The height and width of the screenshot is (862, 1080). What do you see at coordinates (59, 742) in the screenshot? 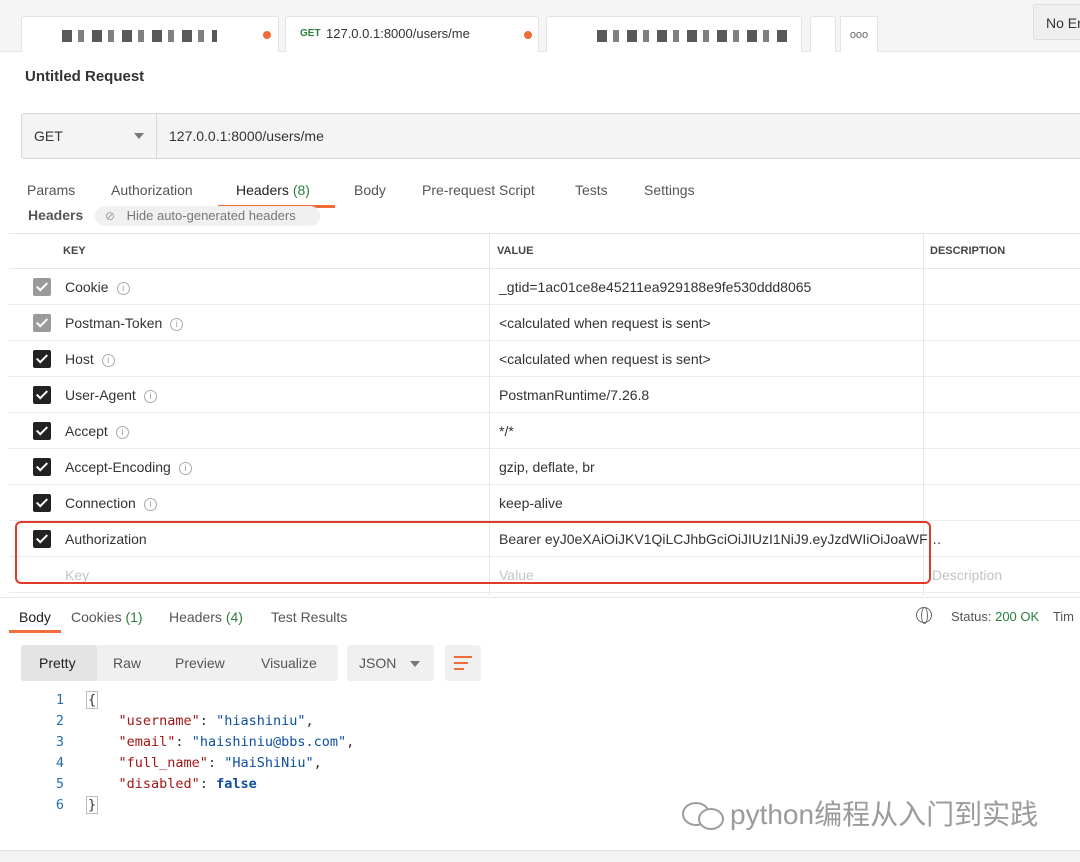
I see `line-number: 3` at bounding box center [59, 742].